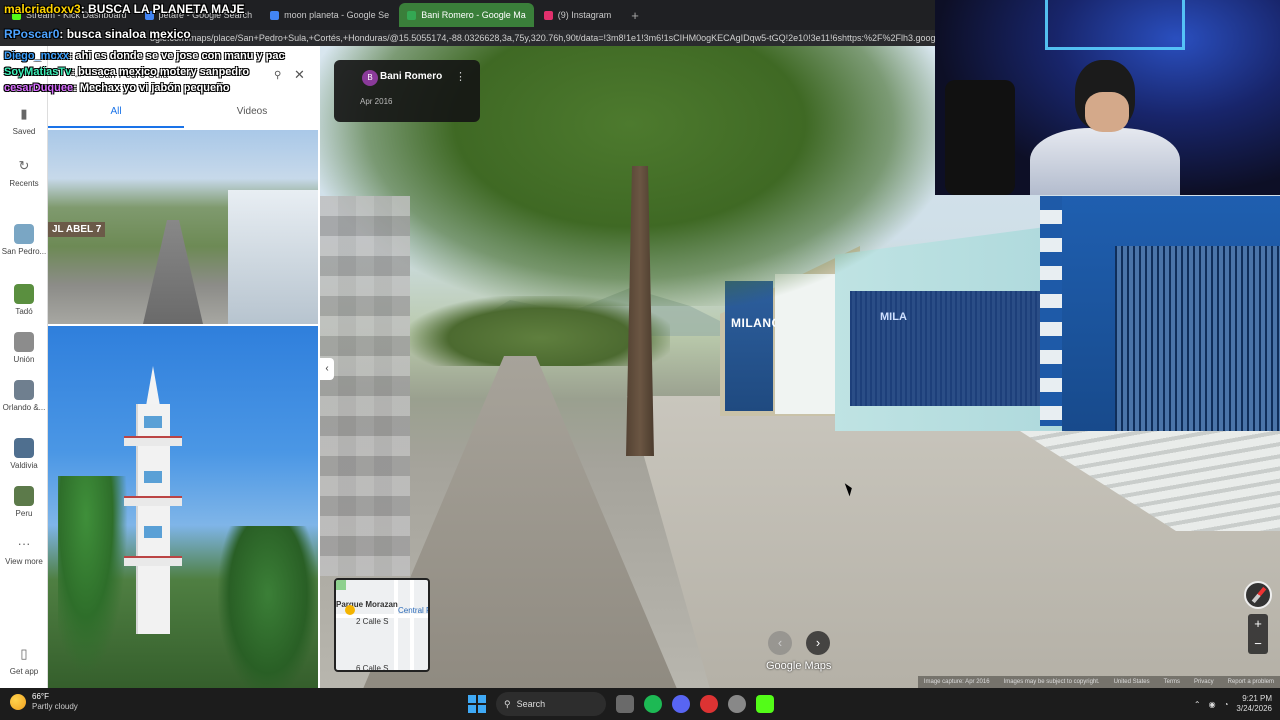  What do you see at coordinates (275, 15) in the screenshot?
I see `google-favicon-icon` at bounding box center [275, 15].